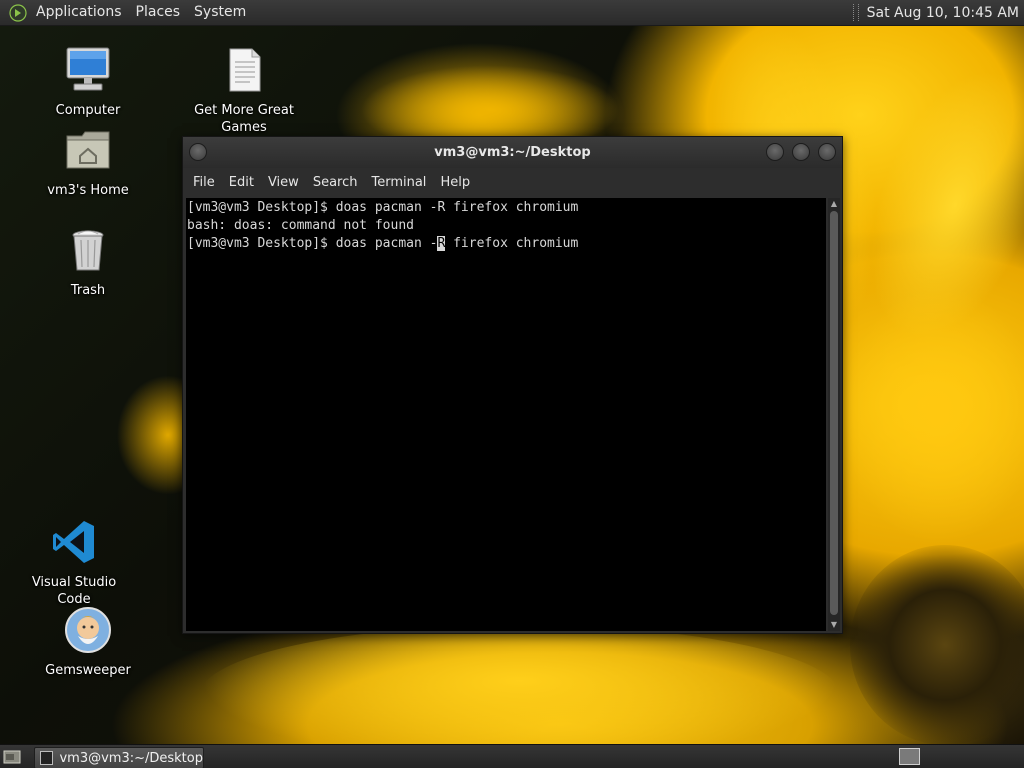 Image resolution: width=1024 pixels, height=768 pixels. What do you see at coordinates (398, 182) in the screenshot?
I see `menu-terminal: Terminal` at bounding box center [398, 182].